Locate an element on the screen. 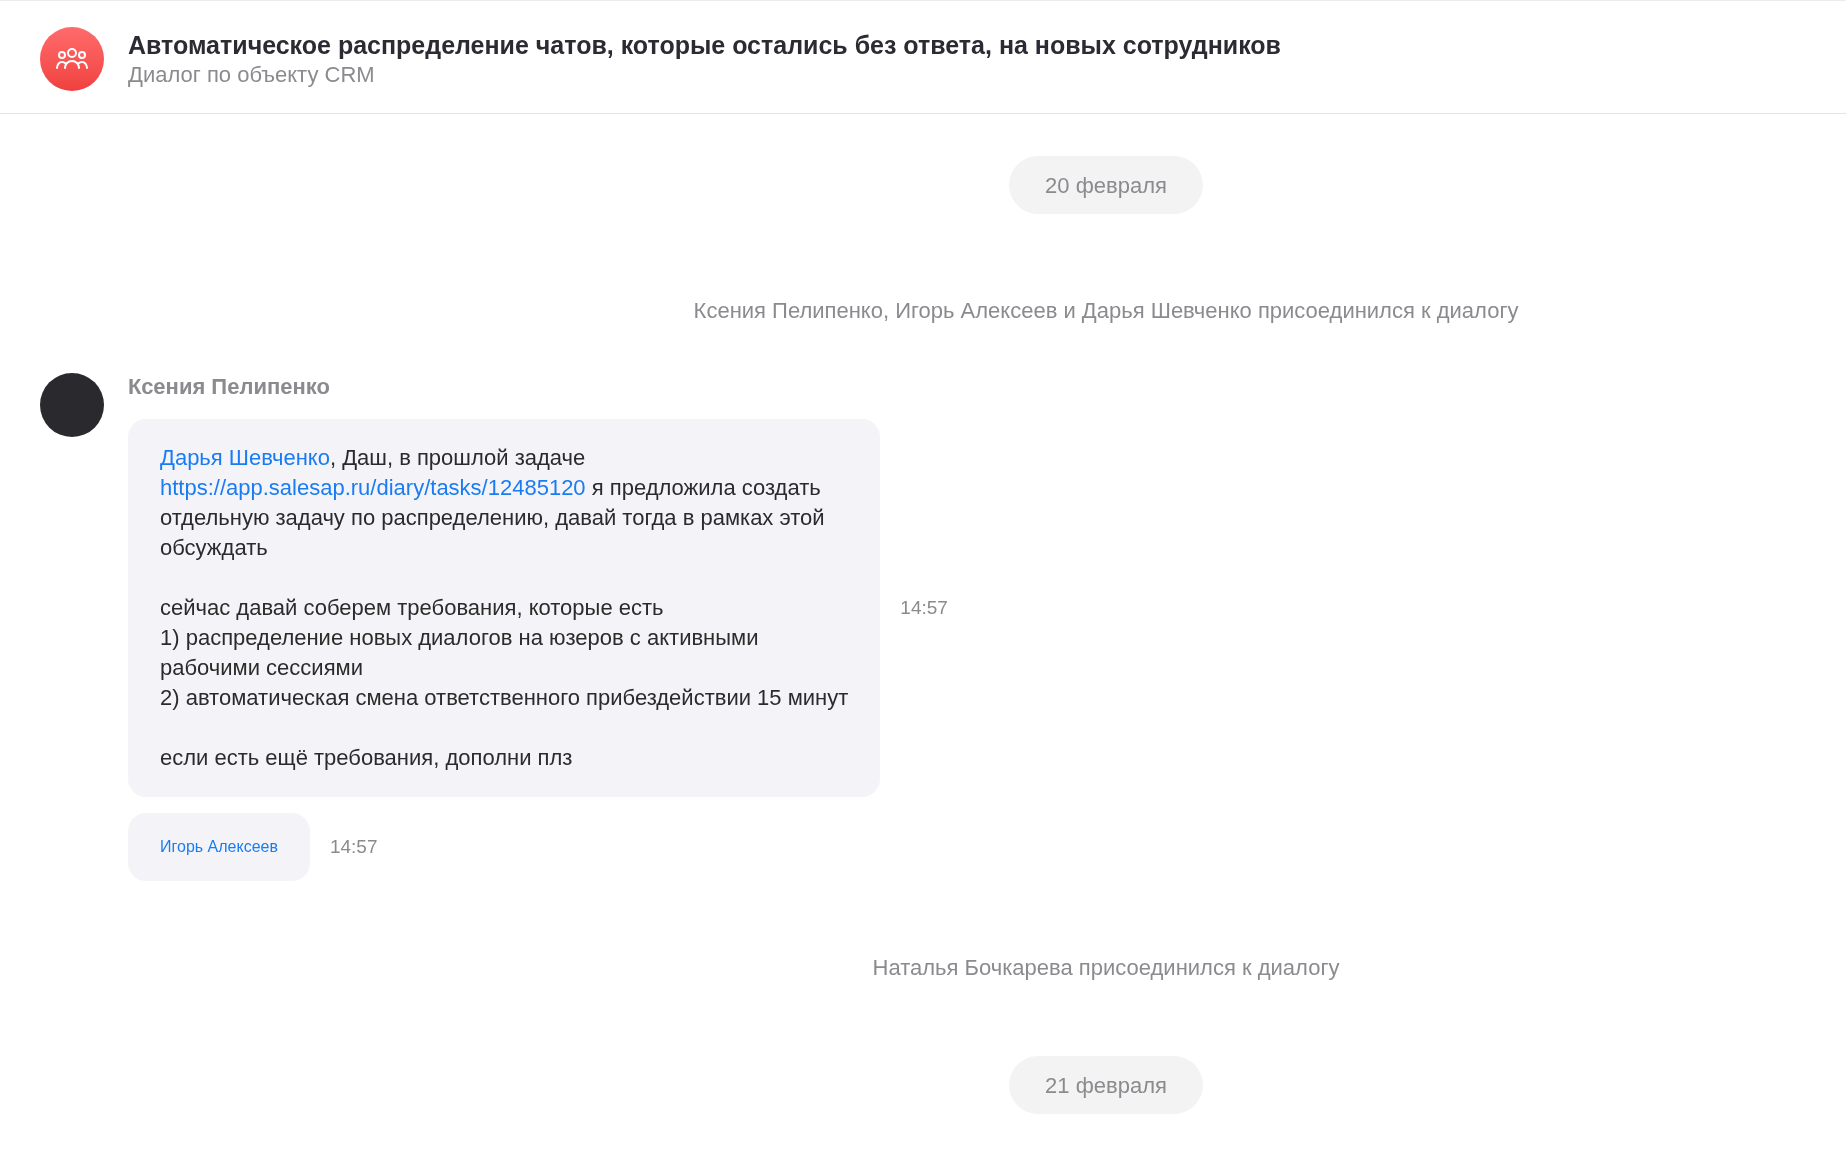 The image size is (1846, 1152). mention-link: Игорь Алексеев is located at coordinates (219, 846).